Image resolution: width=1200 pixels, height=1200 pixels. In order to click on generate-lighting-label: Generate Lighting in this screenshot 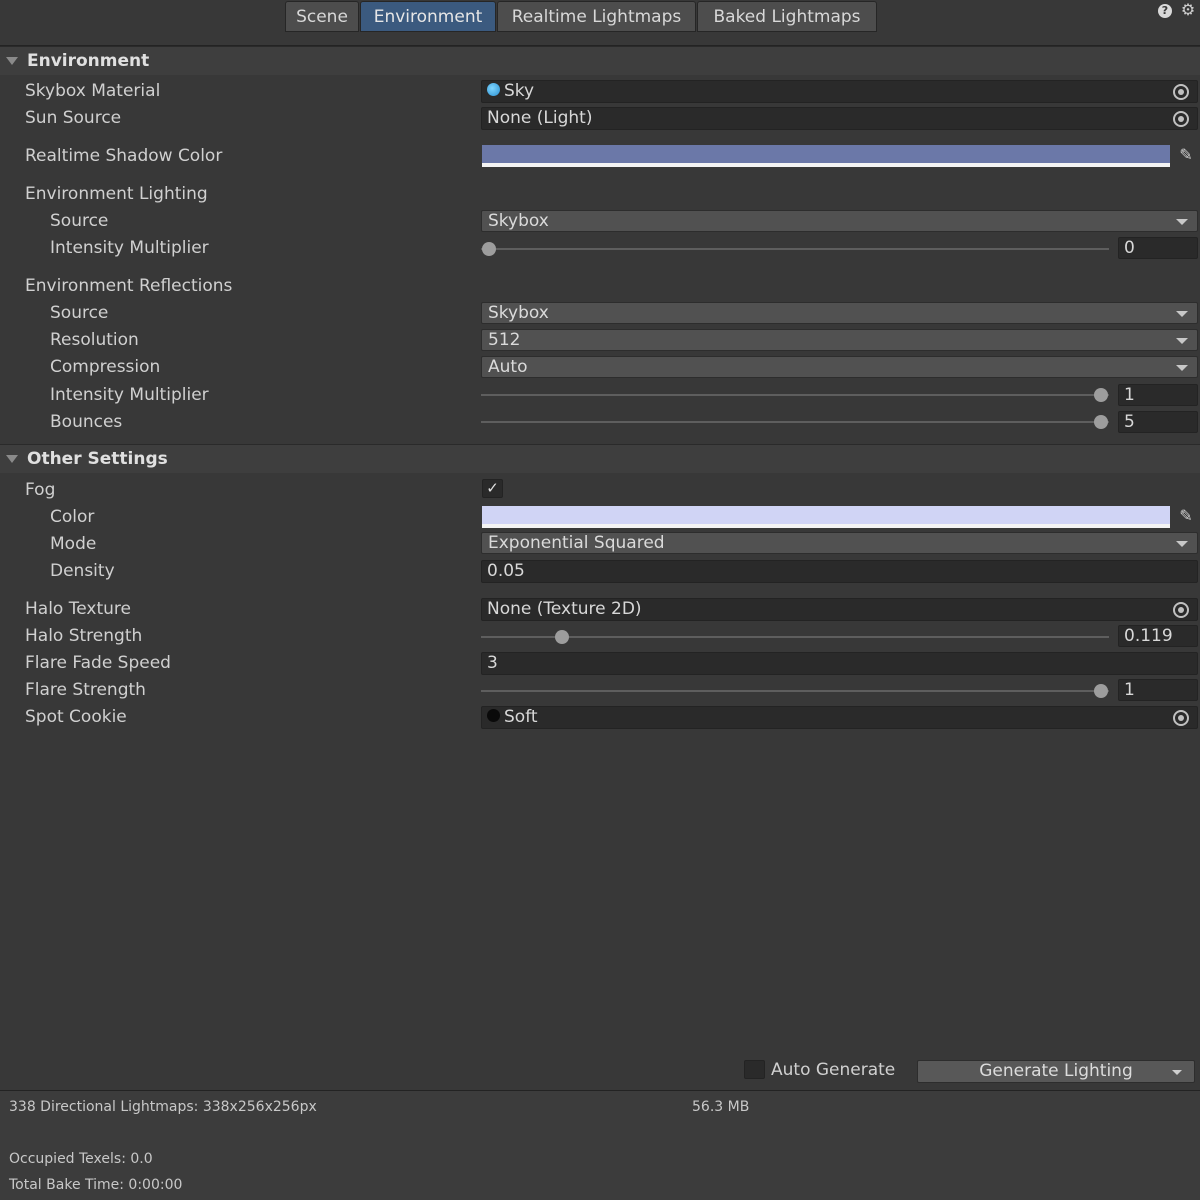, I will do `click(1056, 1071)`.